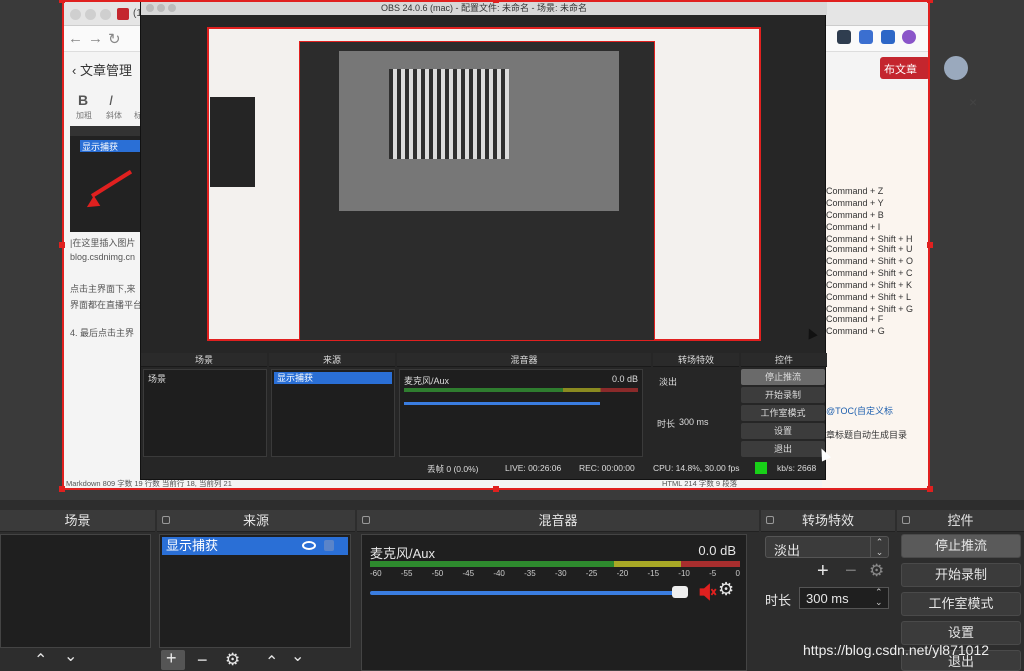 The width and height of the screenshot is (1024, 671). What do you see at coordinates (103, 243) in the screenshot?
I see `body-text-line: |在这里插入图片` at bounding box center [103, 243].